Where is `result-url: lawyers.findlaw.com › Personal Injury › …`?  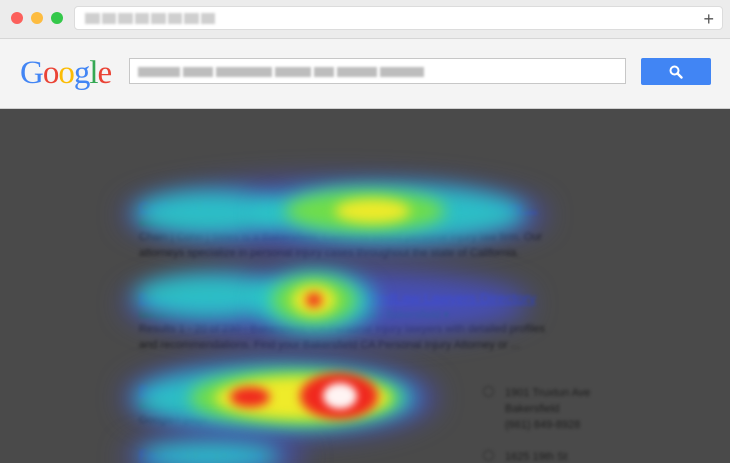 result-url: lawyers.findlaw.com › Personal Injury › … is located at coordinates (294, 315).